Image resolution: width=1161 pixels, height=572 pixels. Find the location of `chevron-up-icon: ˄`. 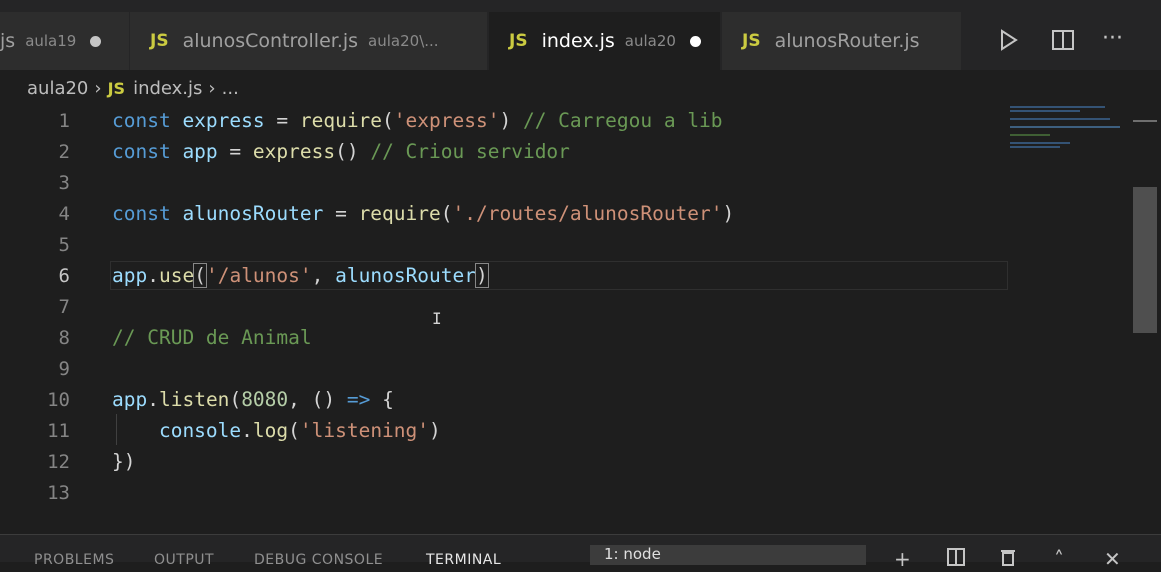

chevron-up-icon: ˄ is located at coordinates (1059, 559).